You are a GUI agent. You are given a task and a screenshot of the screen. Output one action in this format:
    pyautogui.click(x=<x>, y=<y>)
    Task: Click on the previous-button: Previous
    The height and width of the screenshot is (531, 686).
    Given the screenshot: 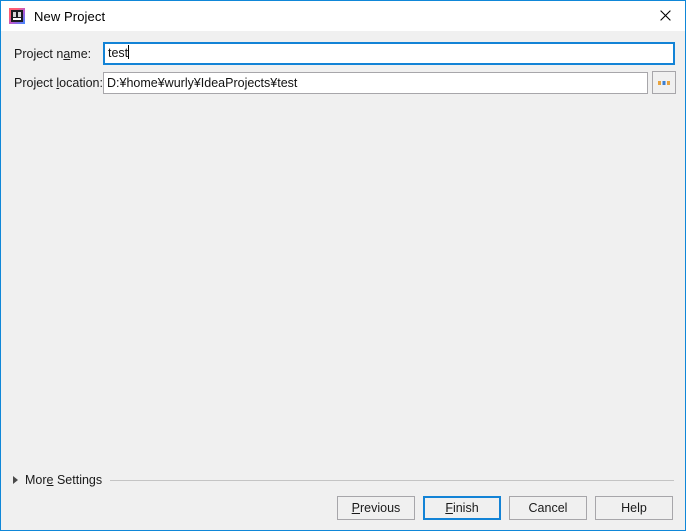 What is the action you would take?
    pyautogui.click(x=376, y=508)
    